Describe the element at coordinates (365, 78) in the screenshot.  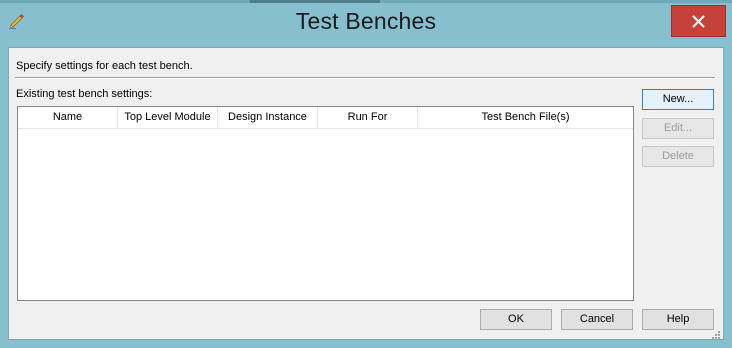
I see `separator-highlight` at that location.